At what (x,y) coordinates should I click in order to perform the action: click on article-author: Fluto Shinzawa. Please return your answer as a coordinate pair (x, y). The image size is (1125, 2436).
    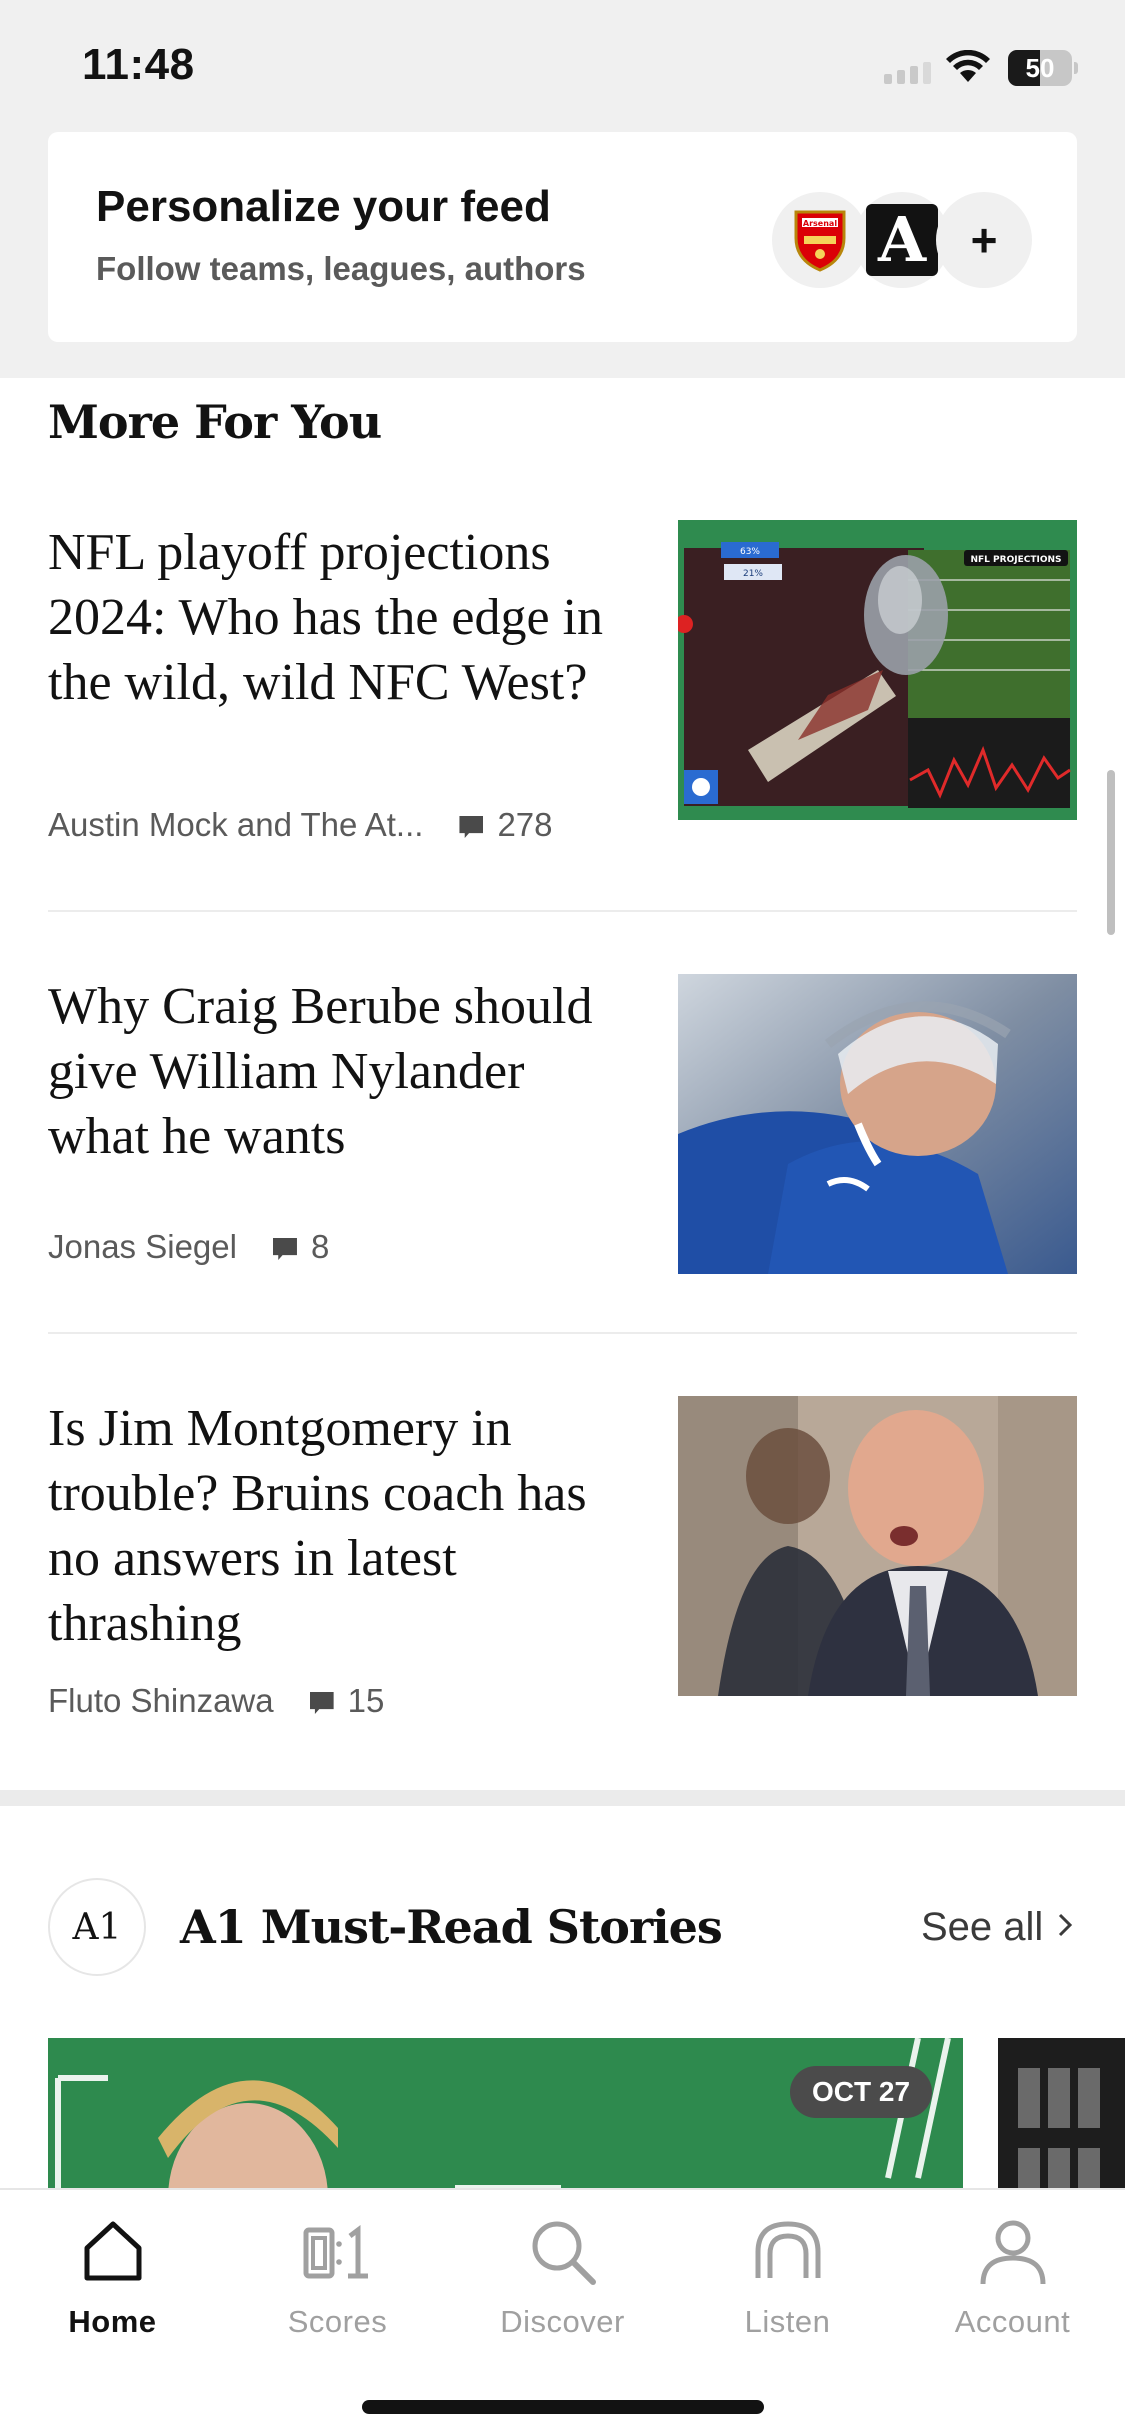
    Looking at the image, I should click on (161, 1701).